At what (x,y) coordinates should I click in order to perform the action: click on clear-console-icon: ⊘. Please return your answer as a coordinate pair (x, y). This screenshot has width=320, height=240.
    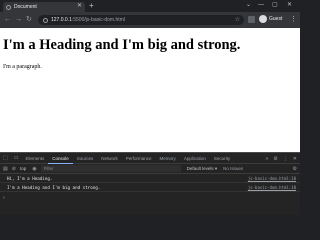
    Looking at the image, I should click on (14, 169).